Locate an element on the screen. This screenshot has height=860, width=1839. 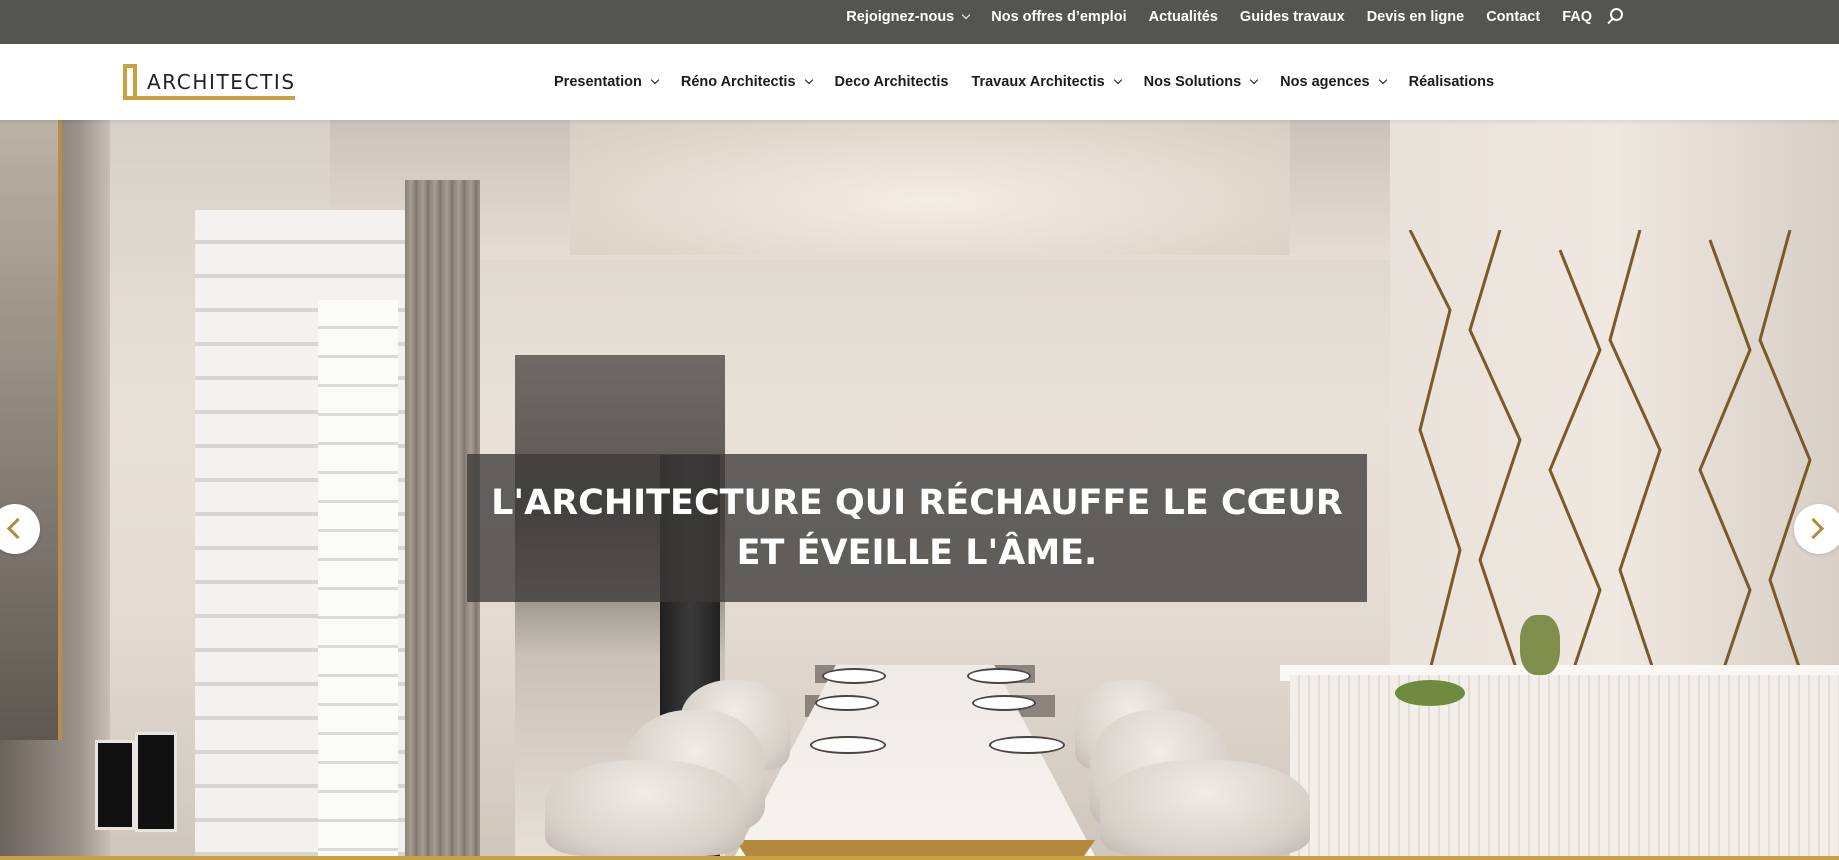
hero-sideboard is located at coordinates (1564, 765).